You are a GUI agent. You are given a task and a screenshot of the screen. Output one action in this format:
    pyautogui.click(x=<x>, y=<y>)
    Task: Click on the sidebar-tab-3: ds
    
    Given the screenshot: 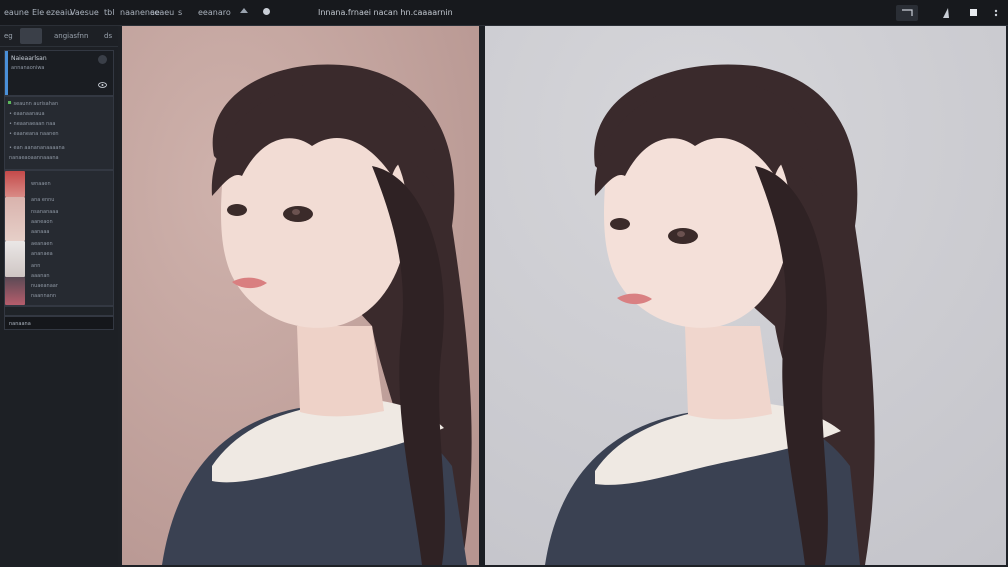 What is the action you would take?
    pyautogui.click(x=108, y=36)
    